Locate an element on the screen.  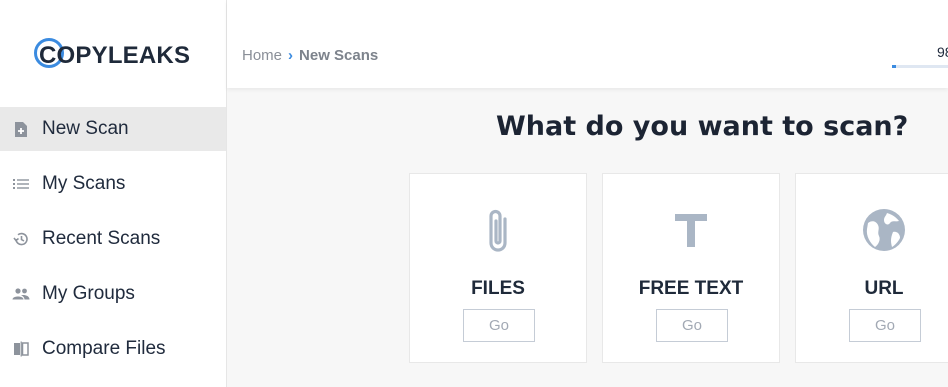
people-icon is located at coordinates (21, 294).